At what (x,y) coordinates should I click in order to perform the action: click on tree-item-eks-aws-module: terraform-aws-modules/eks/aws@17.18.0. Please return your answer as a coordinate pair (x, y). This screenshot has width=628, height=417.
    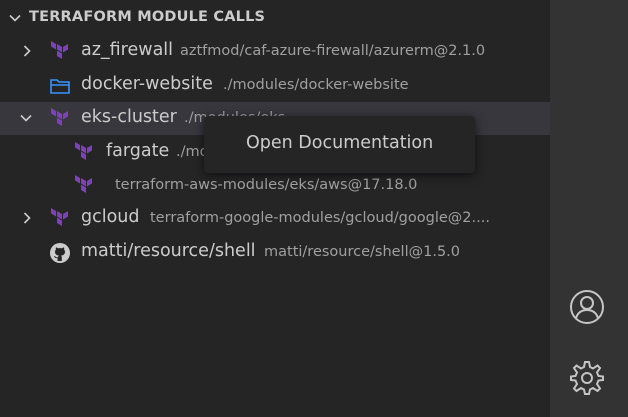
    Looking at the image, I should click on (275, 185).